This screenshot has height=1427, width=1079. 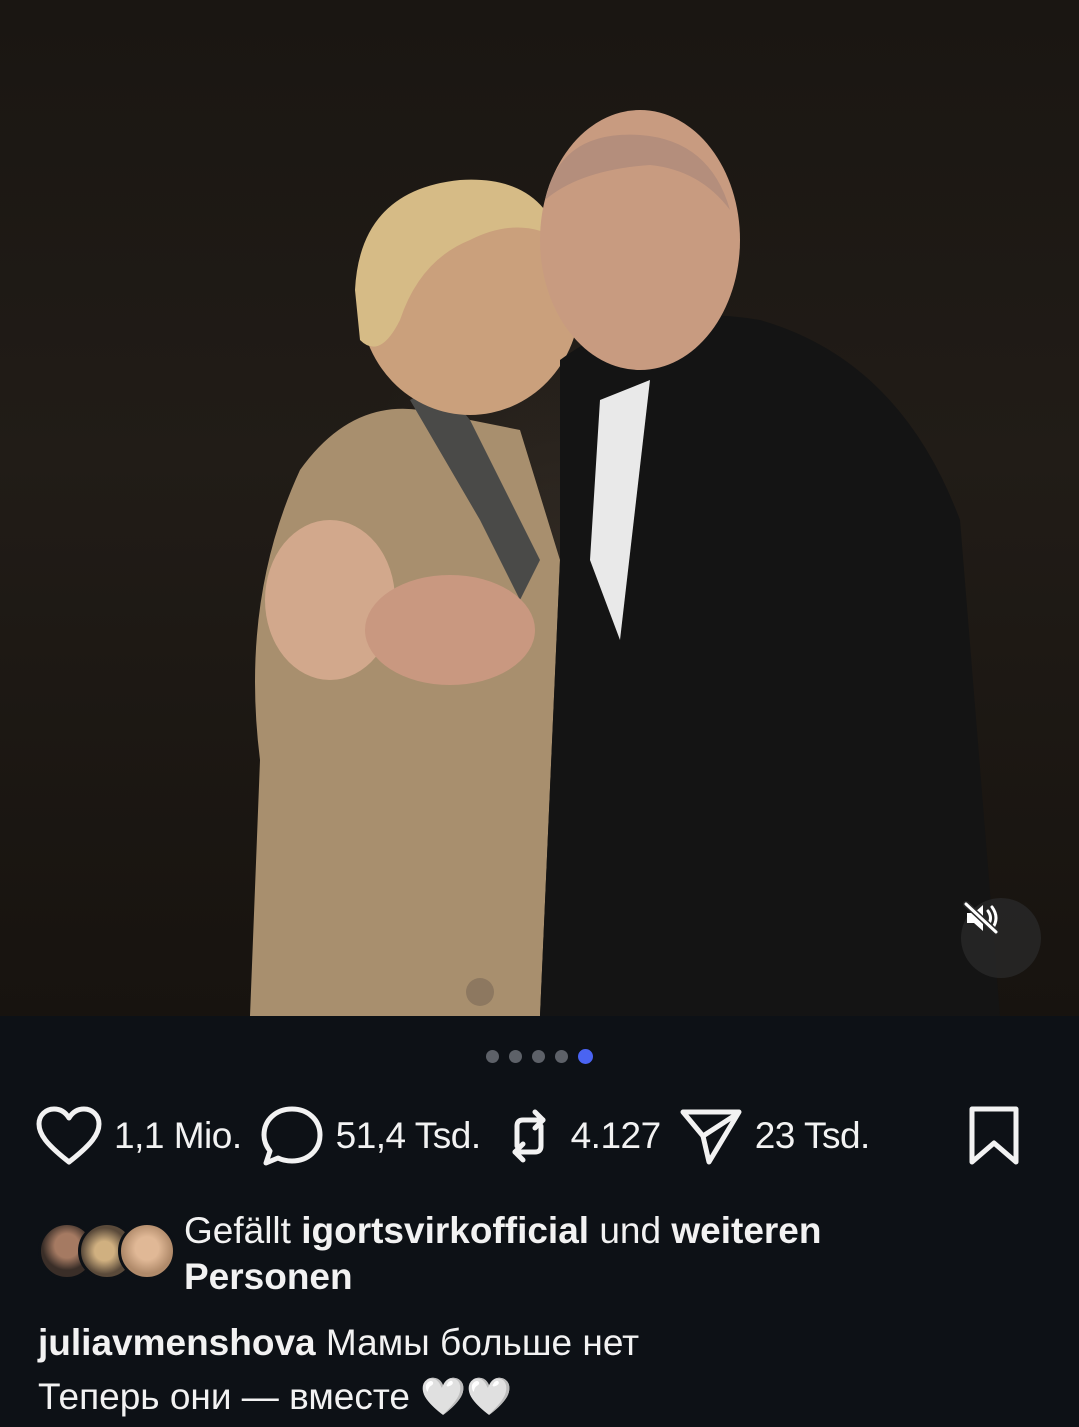 I want to click on speaker-muted-icon, so click(x=981, y=918).